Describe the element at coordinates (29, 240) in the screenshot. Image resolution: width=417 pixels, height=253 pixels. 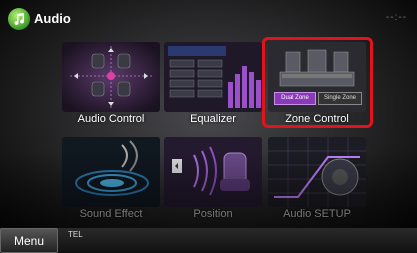
I see `menu-button: Menu` at that location.